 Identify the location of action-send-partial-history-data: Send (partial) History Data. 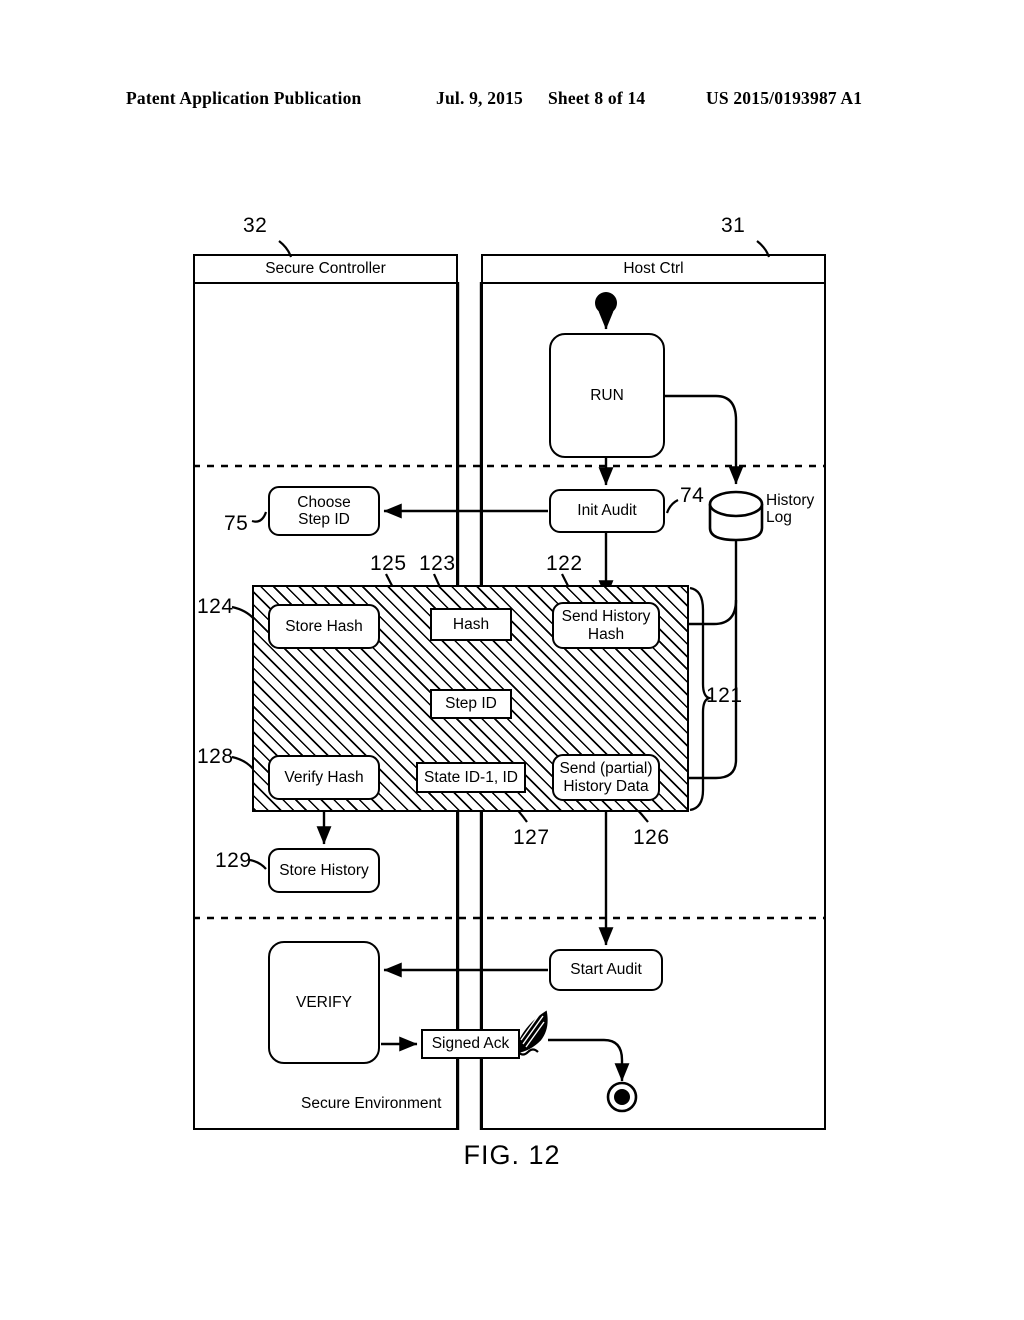
(606, 777).